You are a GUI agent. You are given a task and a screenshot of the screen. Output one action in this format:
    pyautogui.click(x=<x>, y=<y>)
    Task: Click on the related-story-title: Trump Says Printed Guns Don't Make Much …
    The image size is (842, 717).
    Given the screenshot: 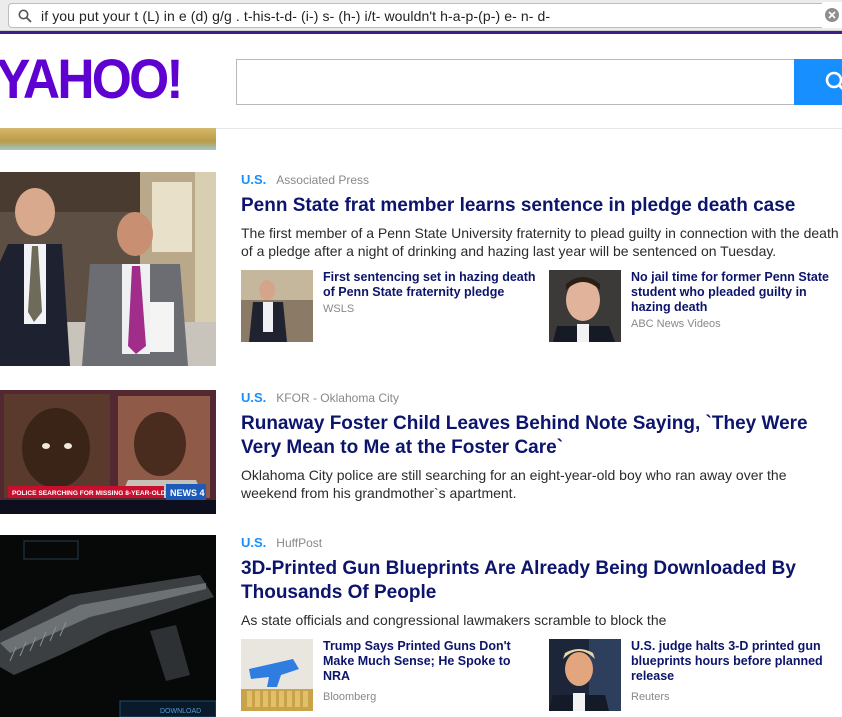 What is the action you would take?
    pyautogui.click(x=430, y=661)
    